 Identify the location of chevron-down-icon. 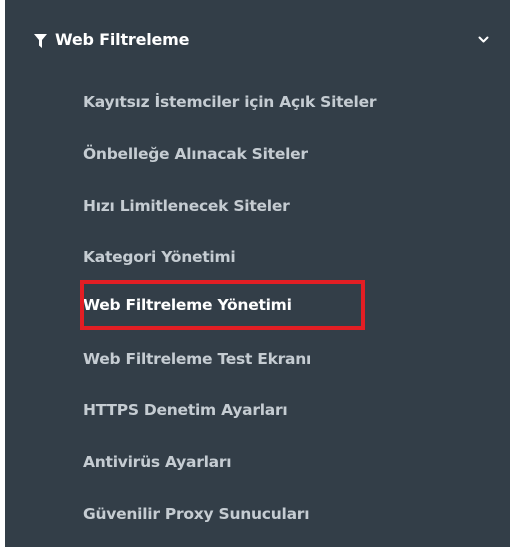
(483, 40).